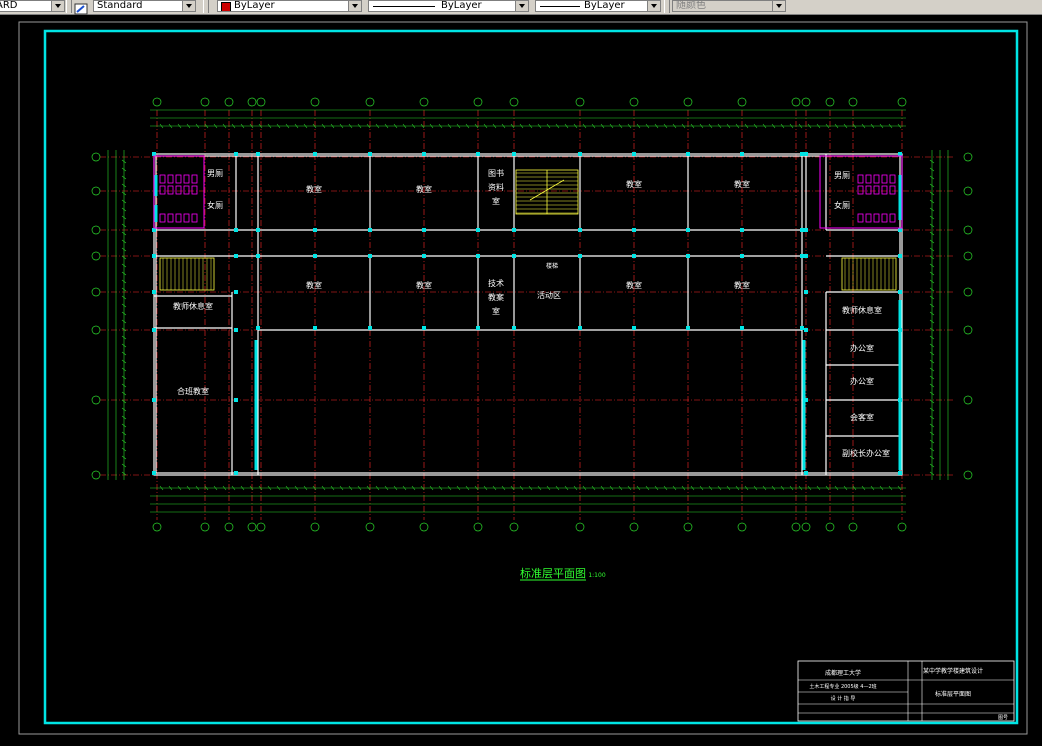  Describe the element at coordinates (842, 686) in the screenshot. I see `title-block-class-info: 土木工程专业 2005级 4—2班` at that location.